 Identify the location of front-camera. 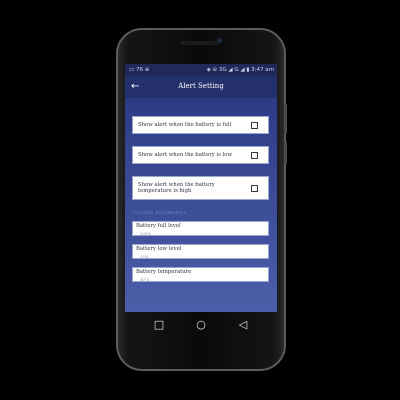
(219, 40).